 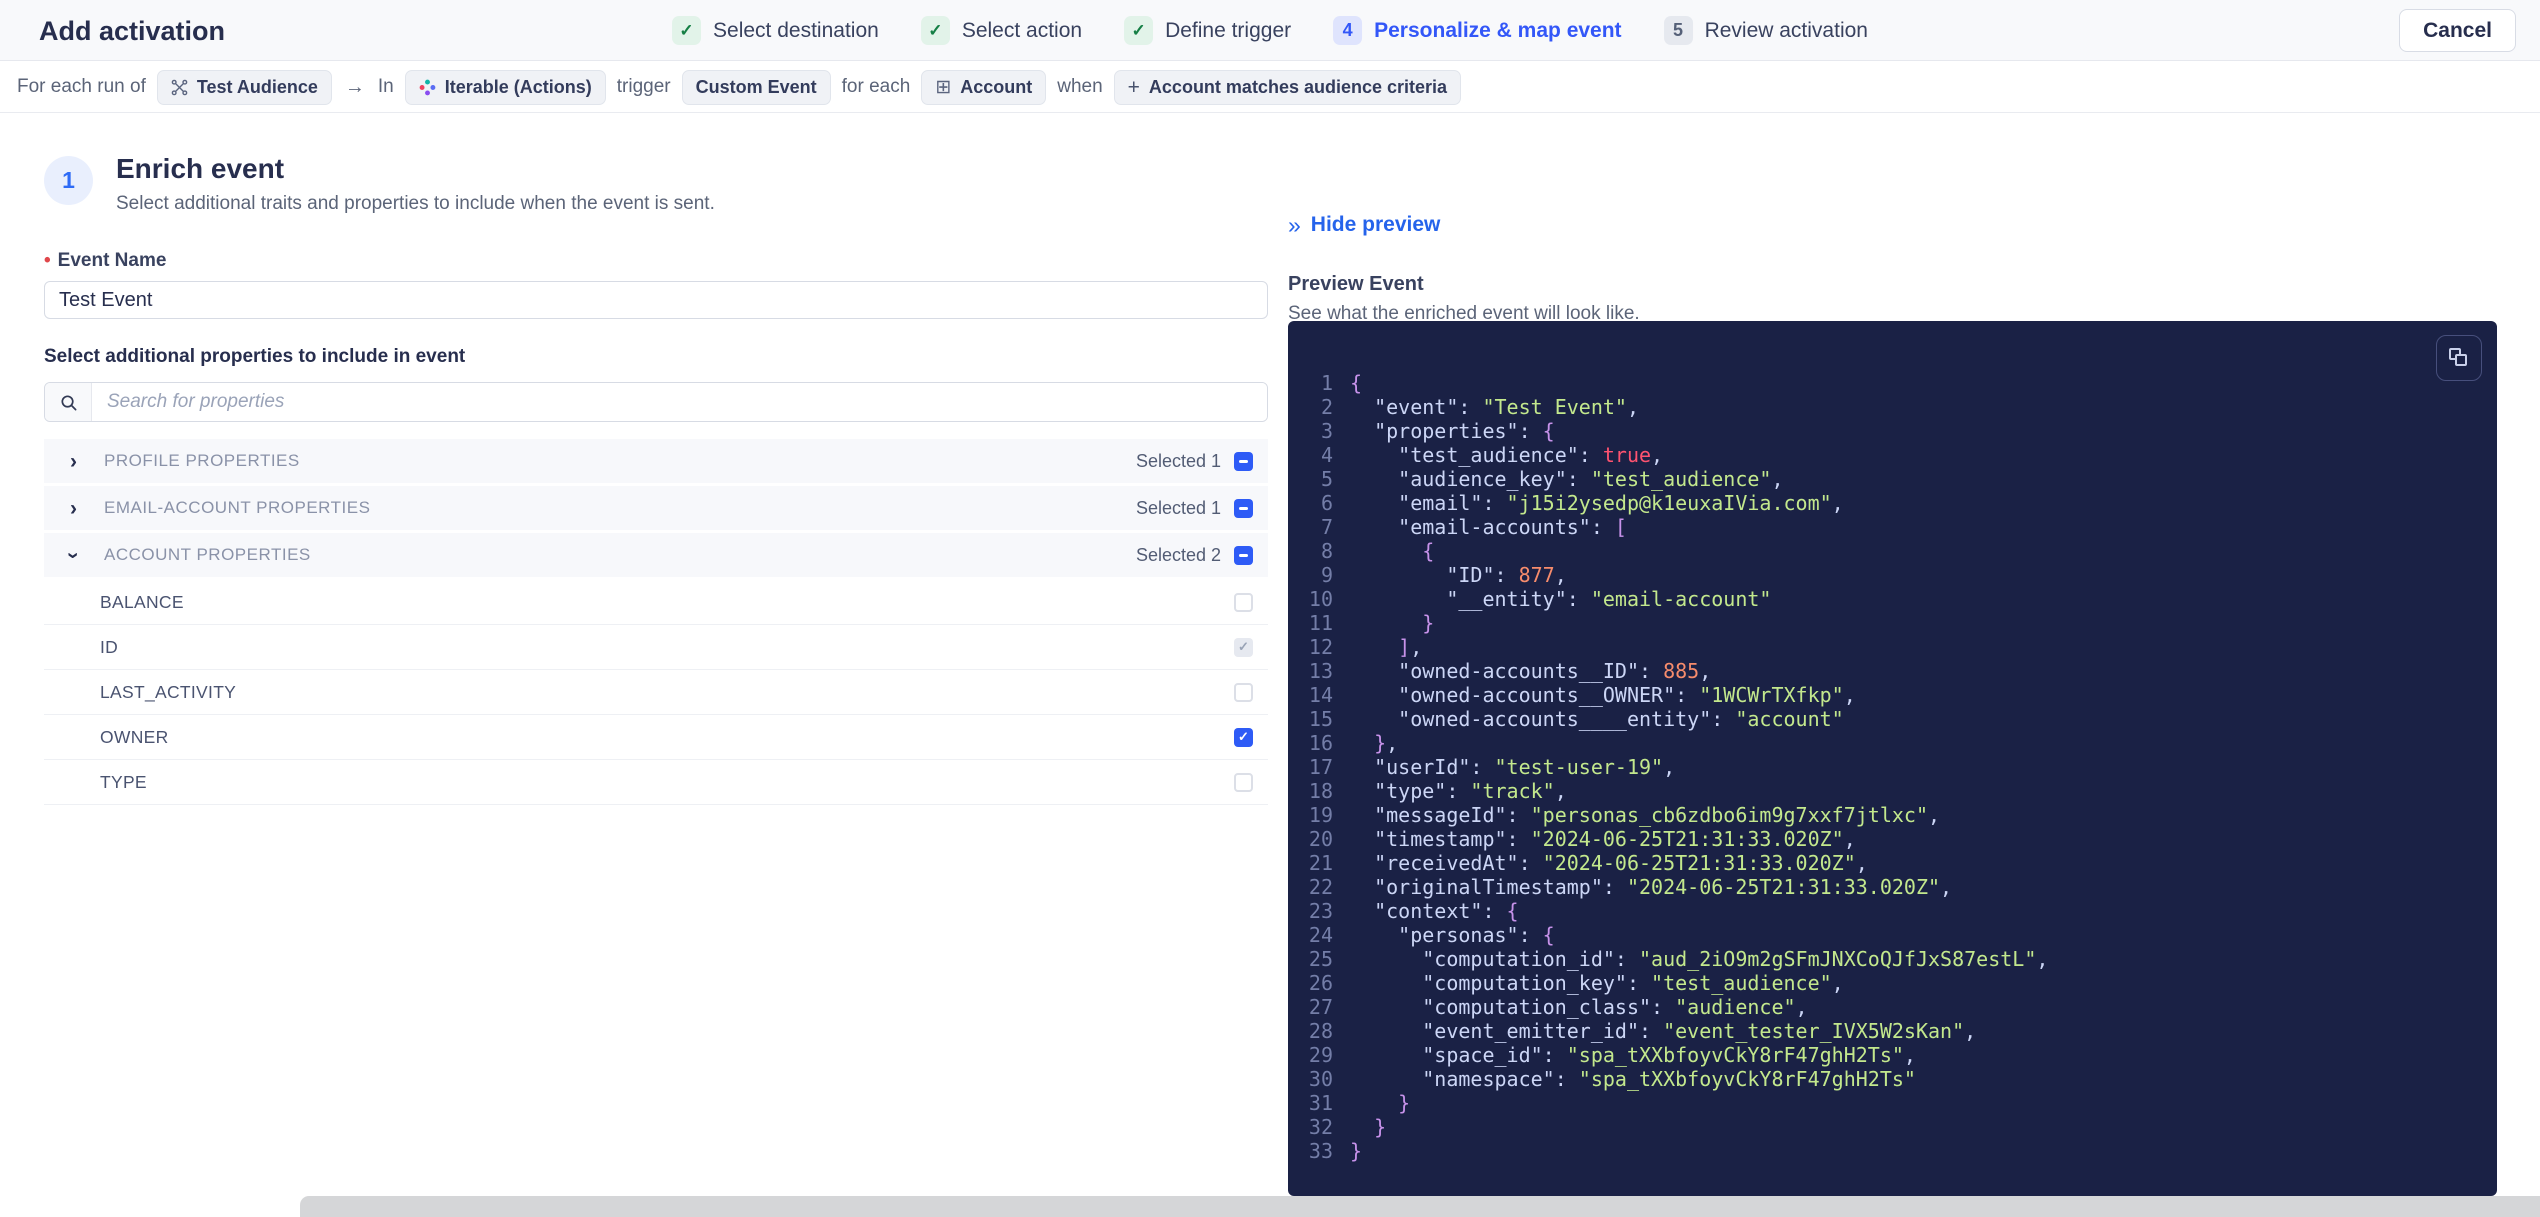 I want to click on condition-text: for each, so click(x=876, y=86).